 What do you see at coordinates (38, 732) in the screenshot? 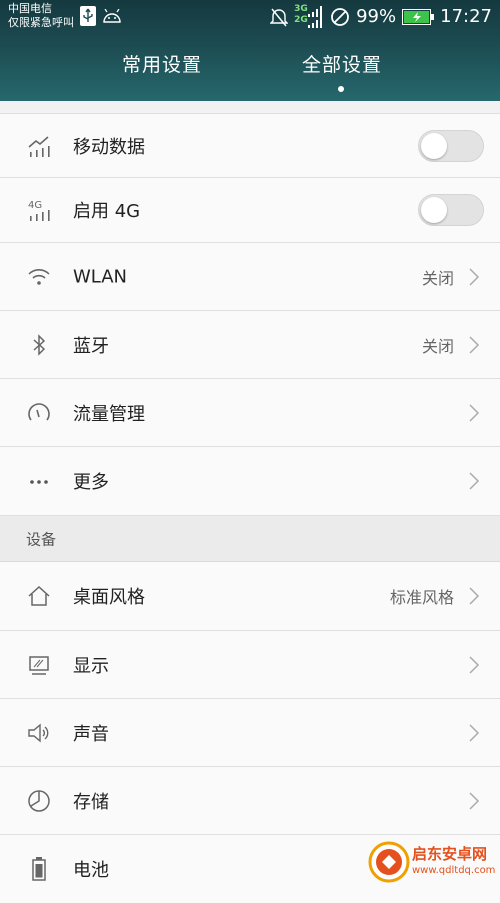
I see `sound-icon` at bounding box center [38, 732].